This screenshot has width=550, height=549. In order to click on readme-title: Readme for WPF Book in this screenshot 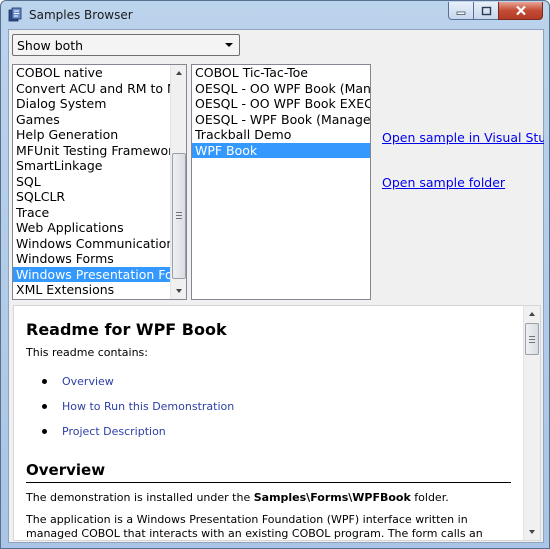, I will do `click(126, 329)`.